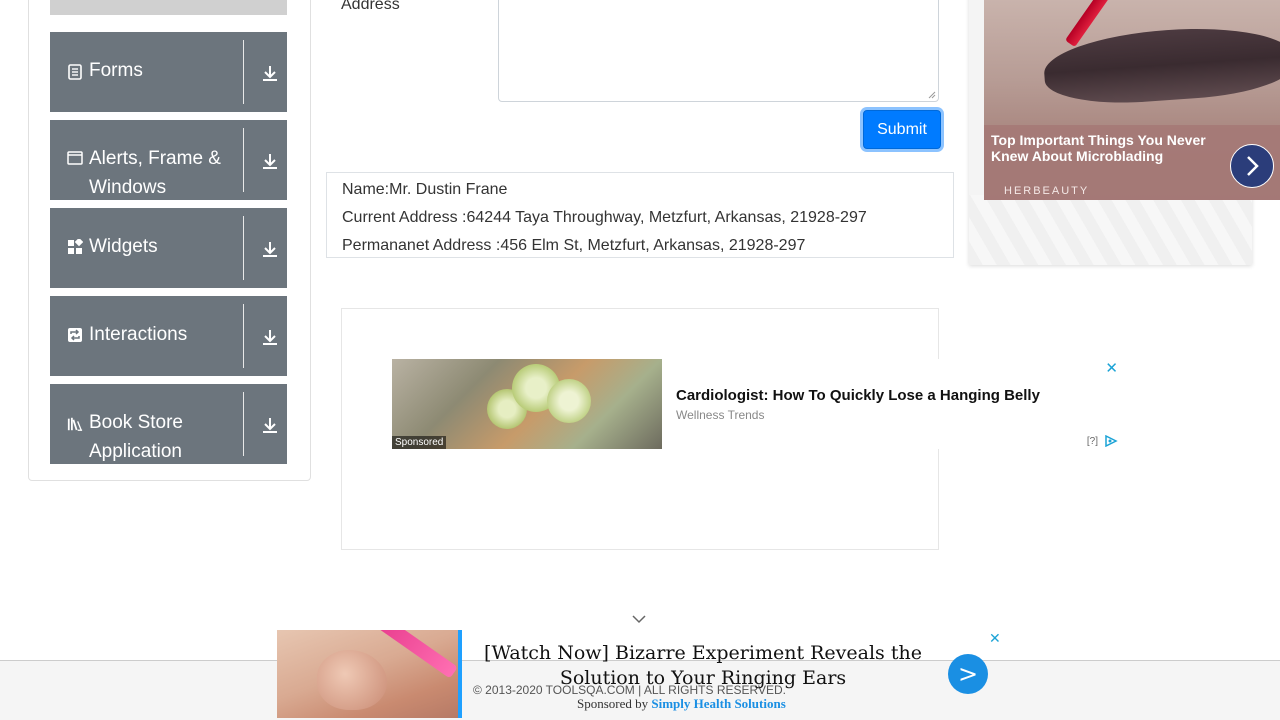 Image resolution: width=1280 pixels, height=720 pixels. Describe the element at coordinates (116, 70) in the screenshot. I see `sidebar-group-label: Forms` at that location.